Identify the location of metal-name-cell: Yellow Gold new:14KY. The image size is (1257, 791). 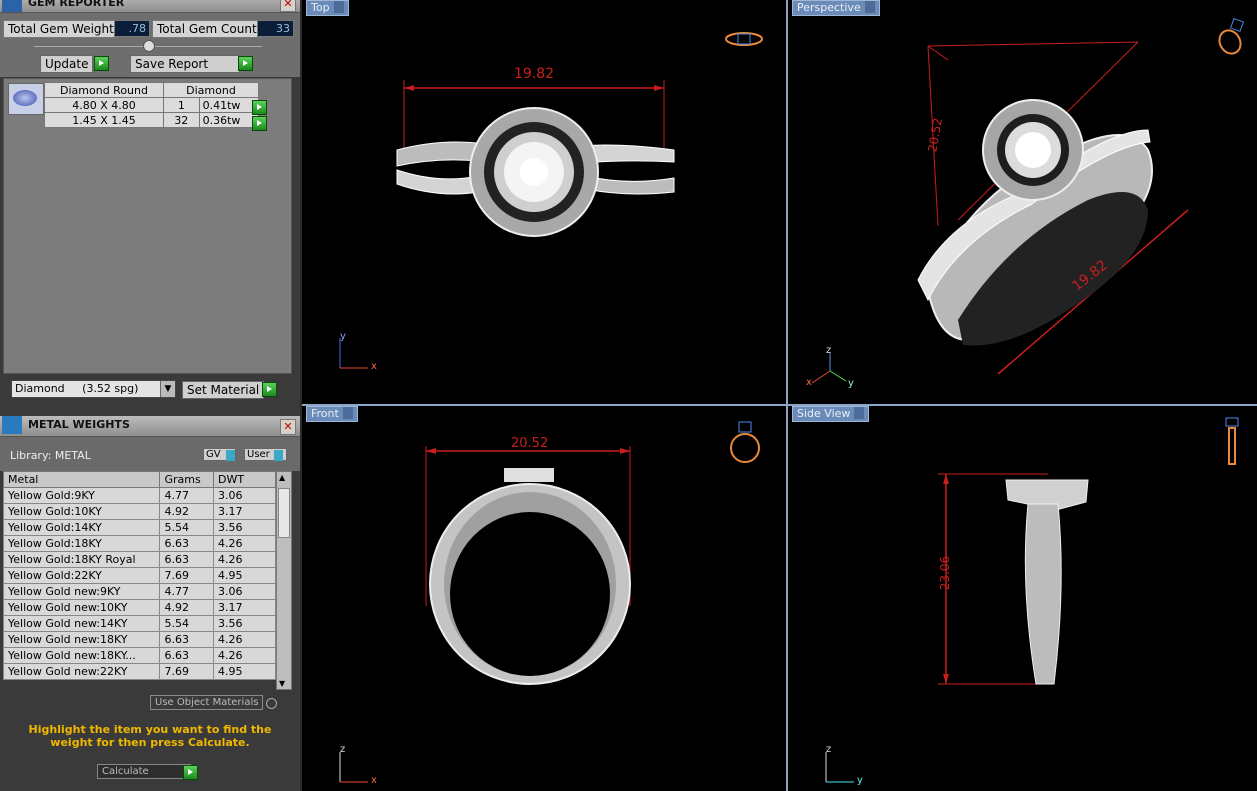
(81, 623).